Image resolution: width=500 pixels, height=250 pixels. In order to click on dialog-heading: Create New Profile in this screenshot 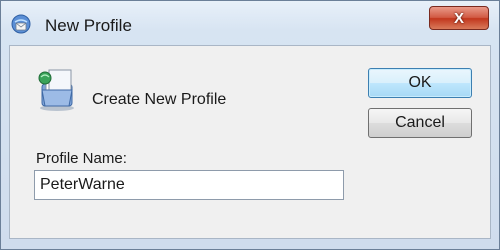, I will do `click(159, 99)`.